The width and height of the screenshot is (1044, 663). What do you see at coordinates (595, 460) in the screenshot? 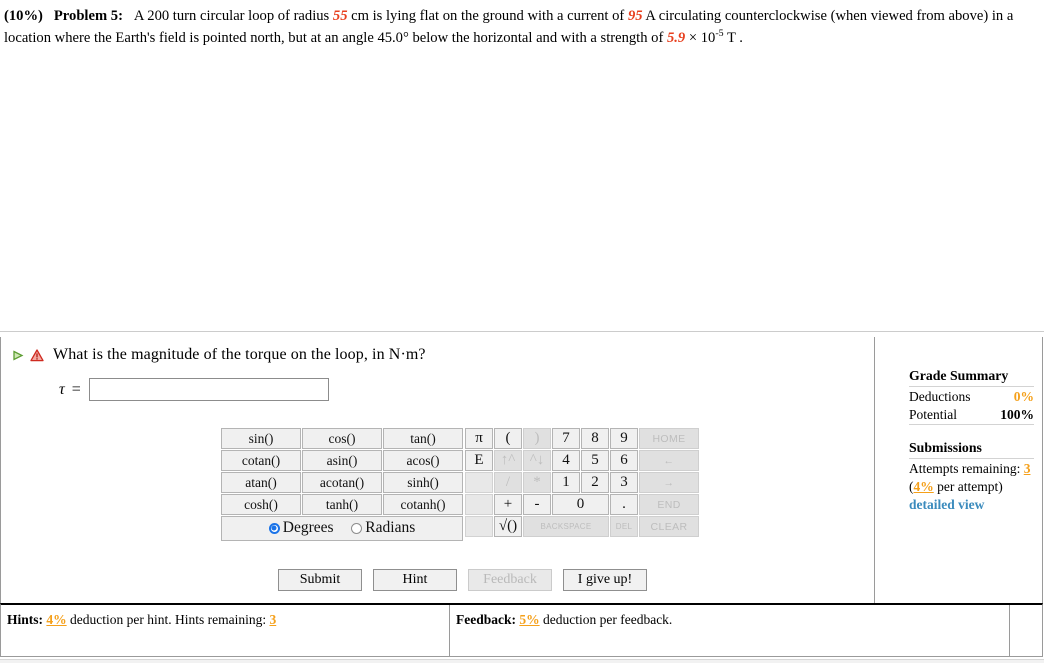
I see `key-5: 5` at bounding box center [595, 460].